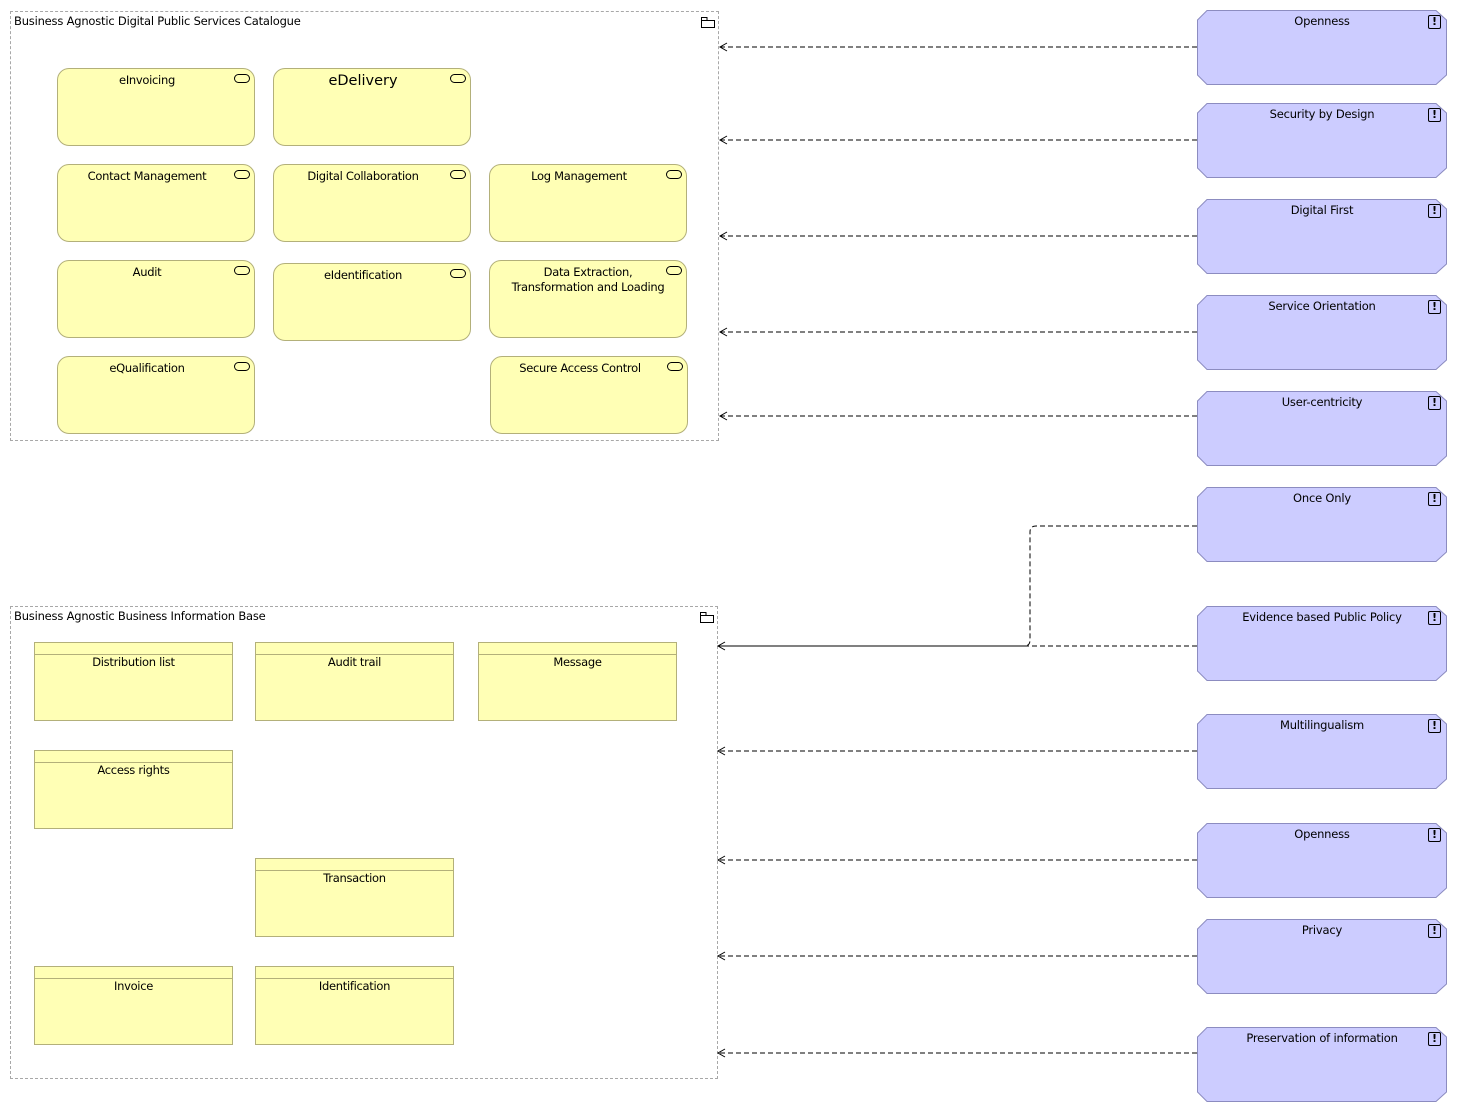 The image size is (1457, 1112). Describe the element at coordinates (1322, 428) in the screenshot. I see `principle-user-centricity: User-centricity!` at that location.